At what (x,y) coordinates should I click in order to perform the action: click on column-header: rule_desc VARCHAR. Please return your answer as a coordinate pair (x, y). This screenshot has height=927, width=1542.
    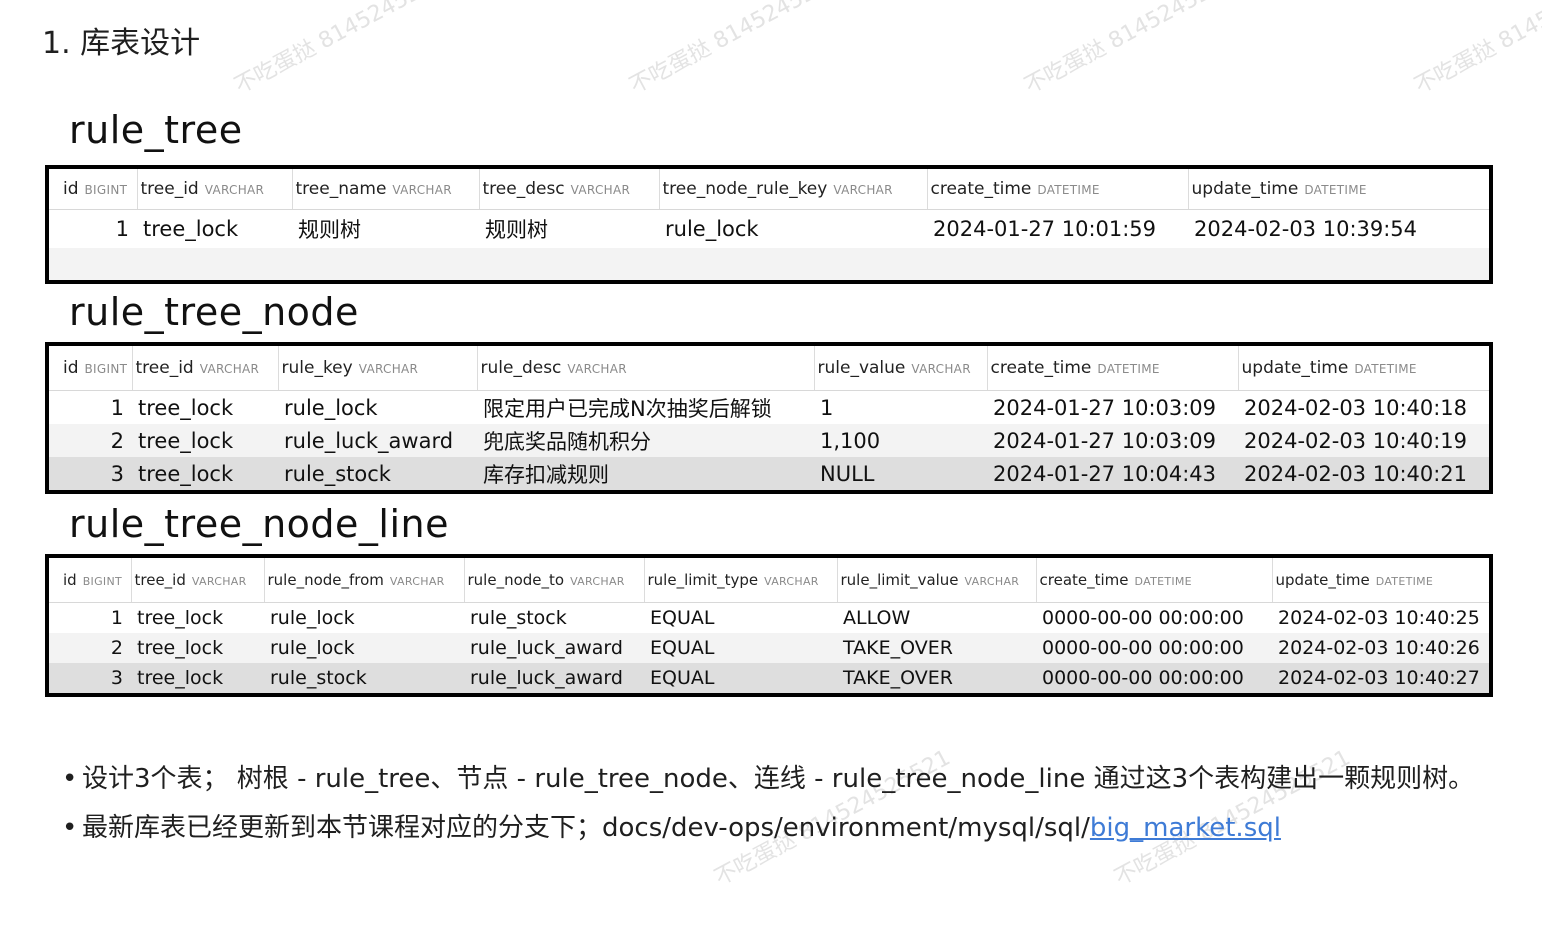
    Looking at the image, I should click on (645, 368).